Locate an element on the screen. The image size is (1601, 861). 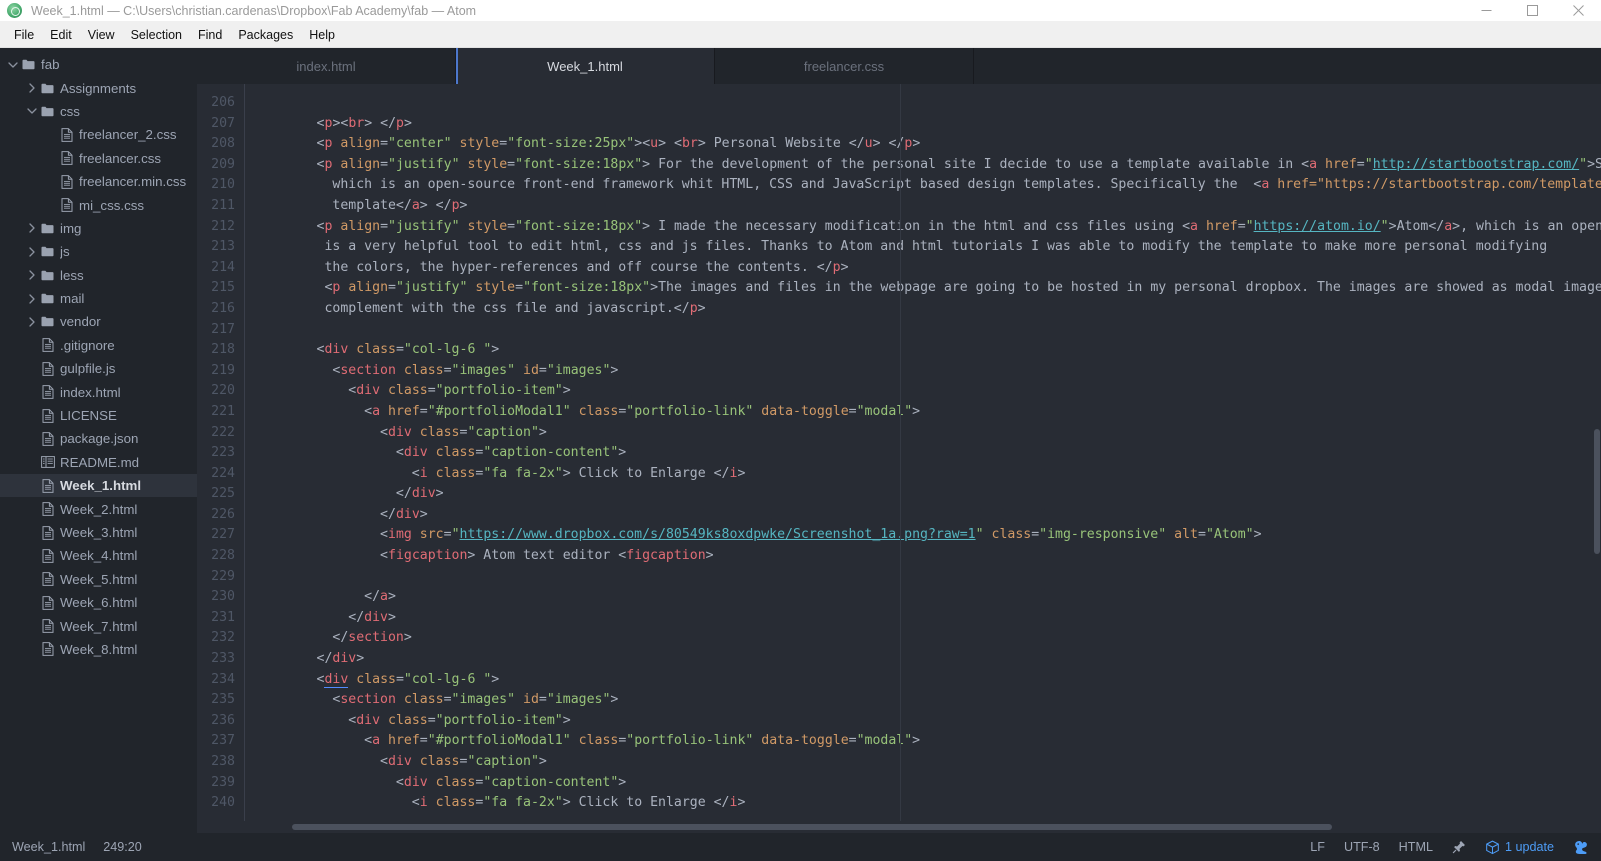
menu-packages: Packages is located at coordinates (265, 35).